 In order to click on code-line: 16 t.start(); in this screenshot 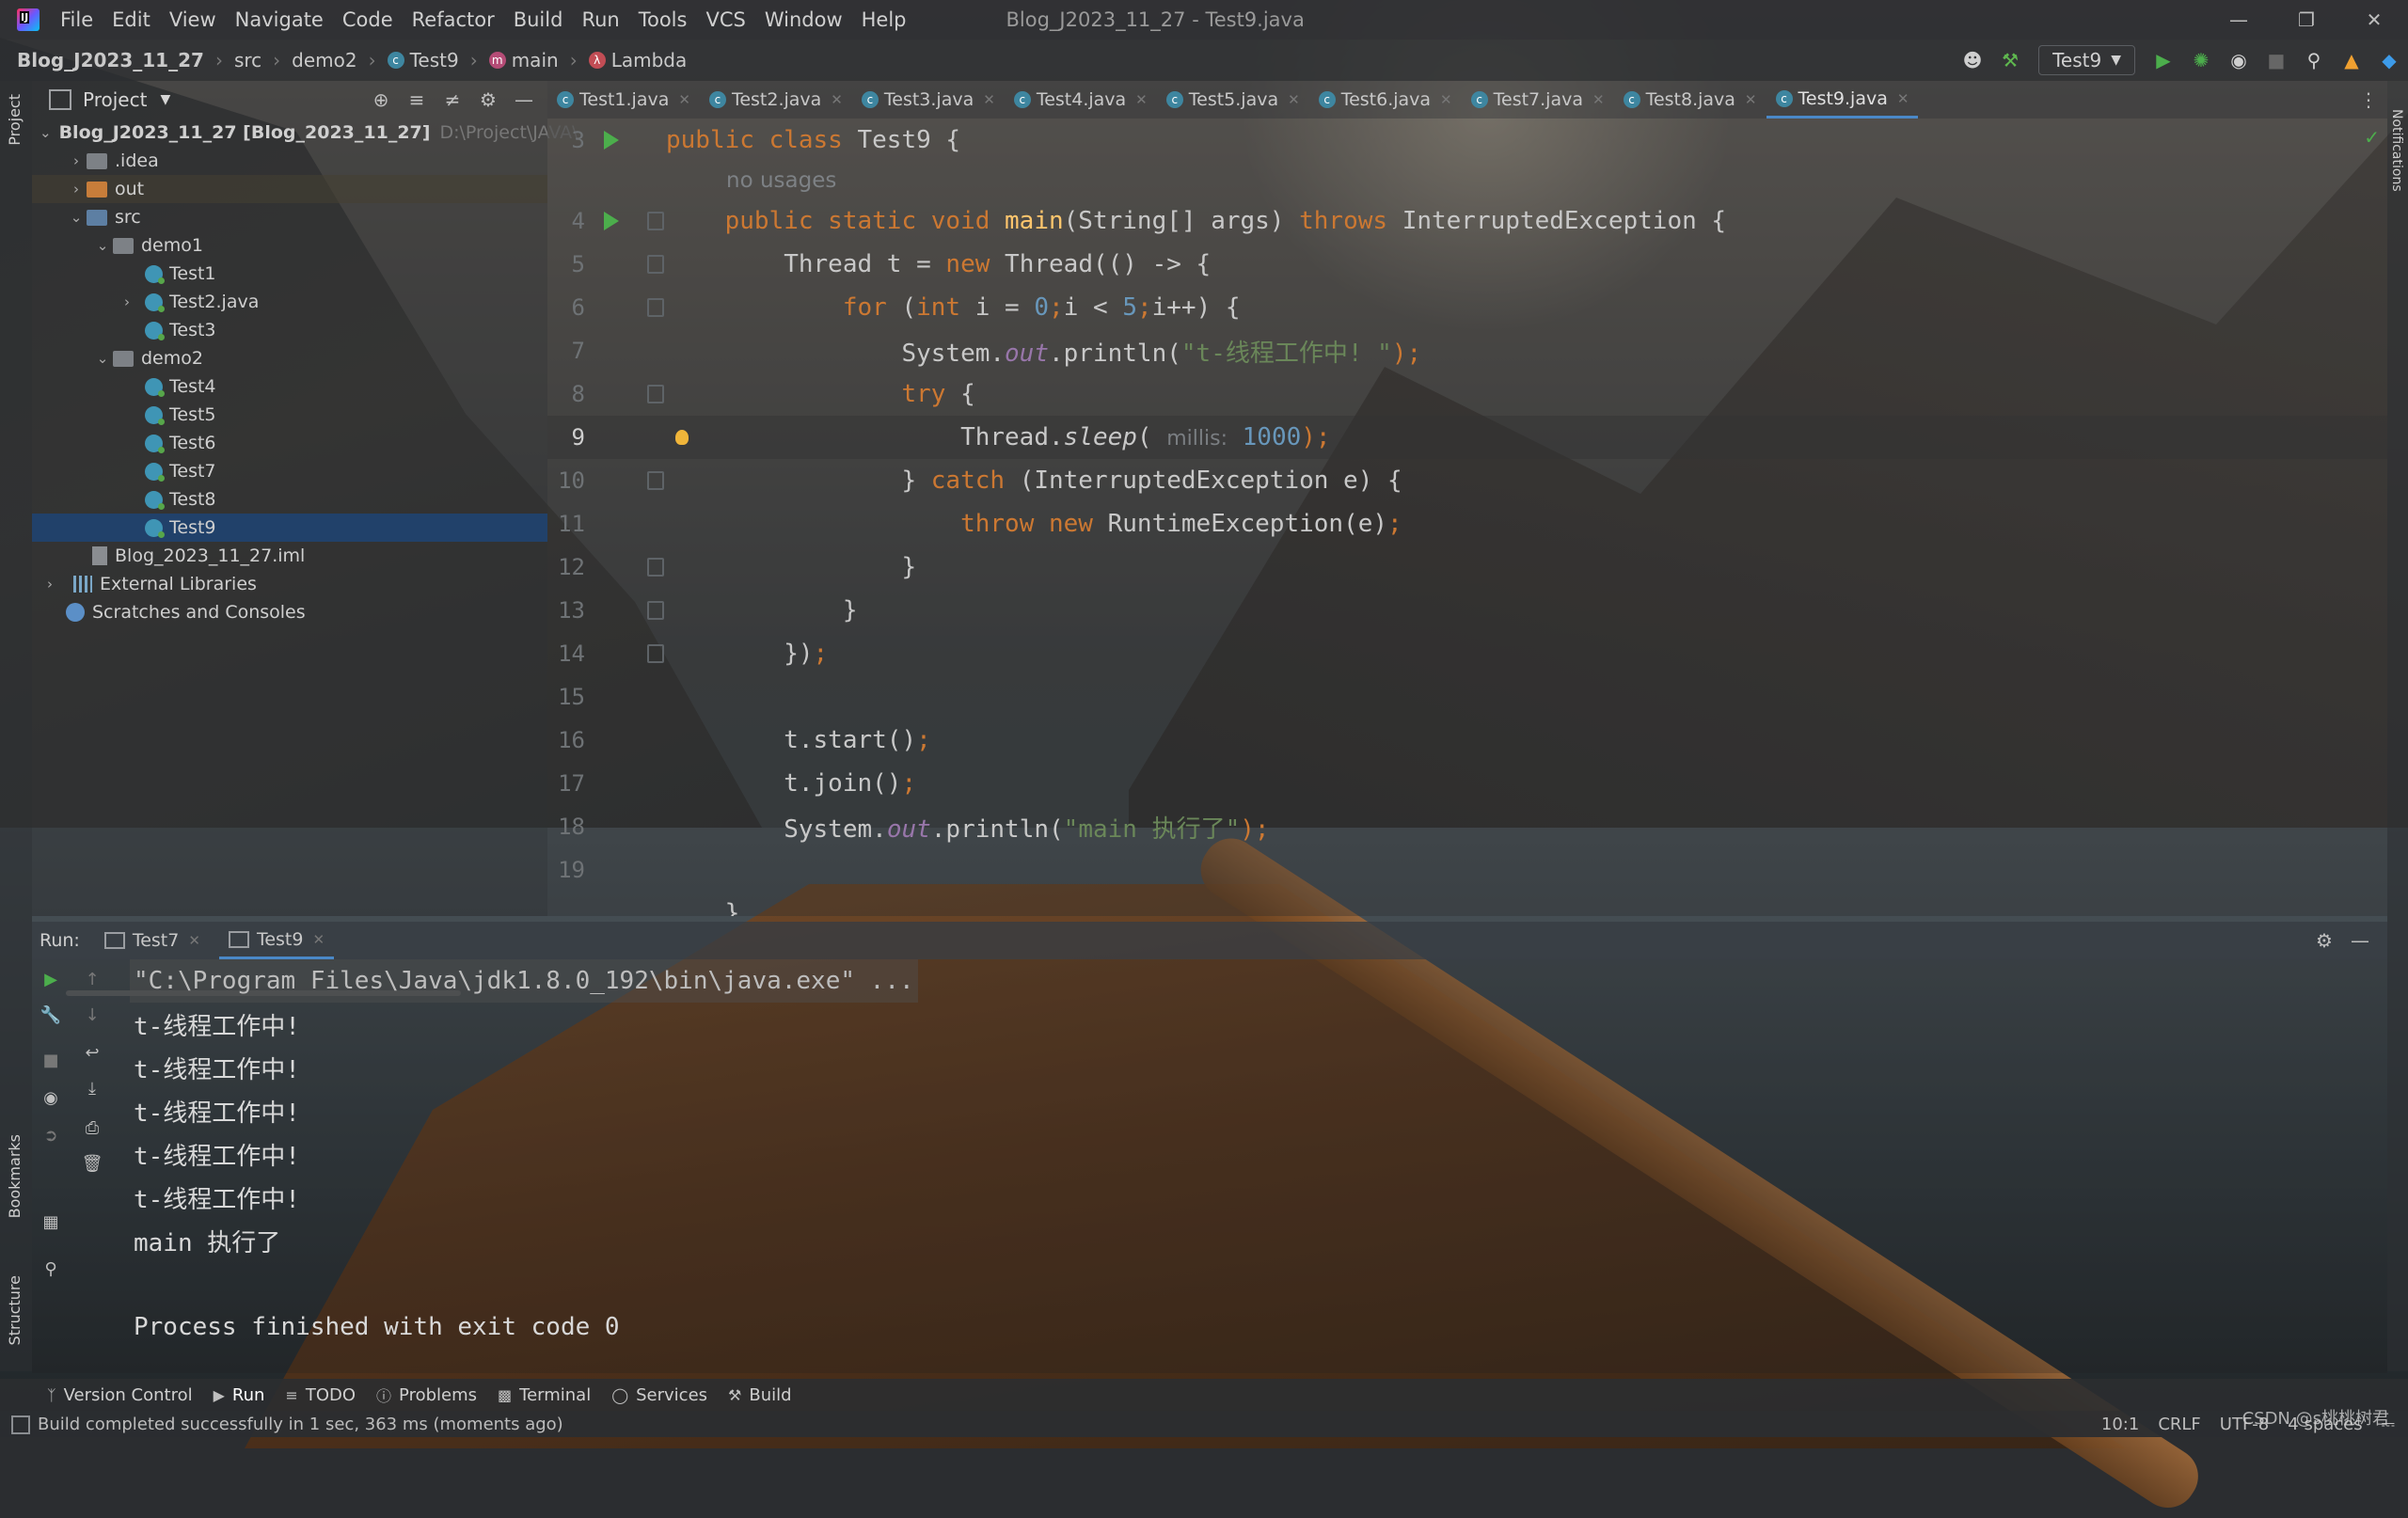, I will do `click(1467, 741)`.